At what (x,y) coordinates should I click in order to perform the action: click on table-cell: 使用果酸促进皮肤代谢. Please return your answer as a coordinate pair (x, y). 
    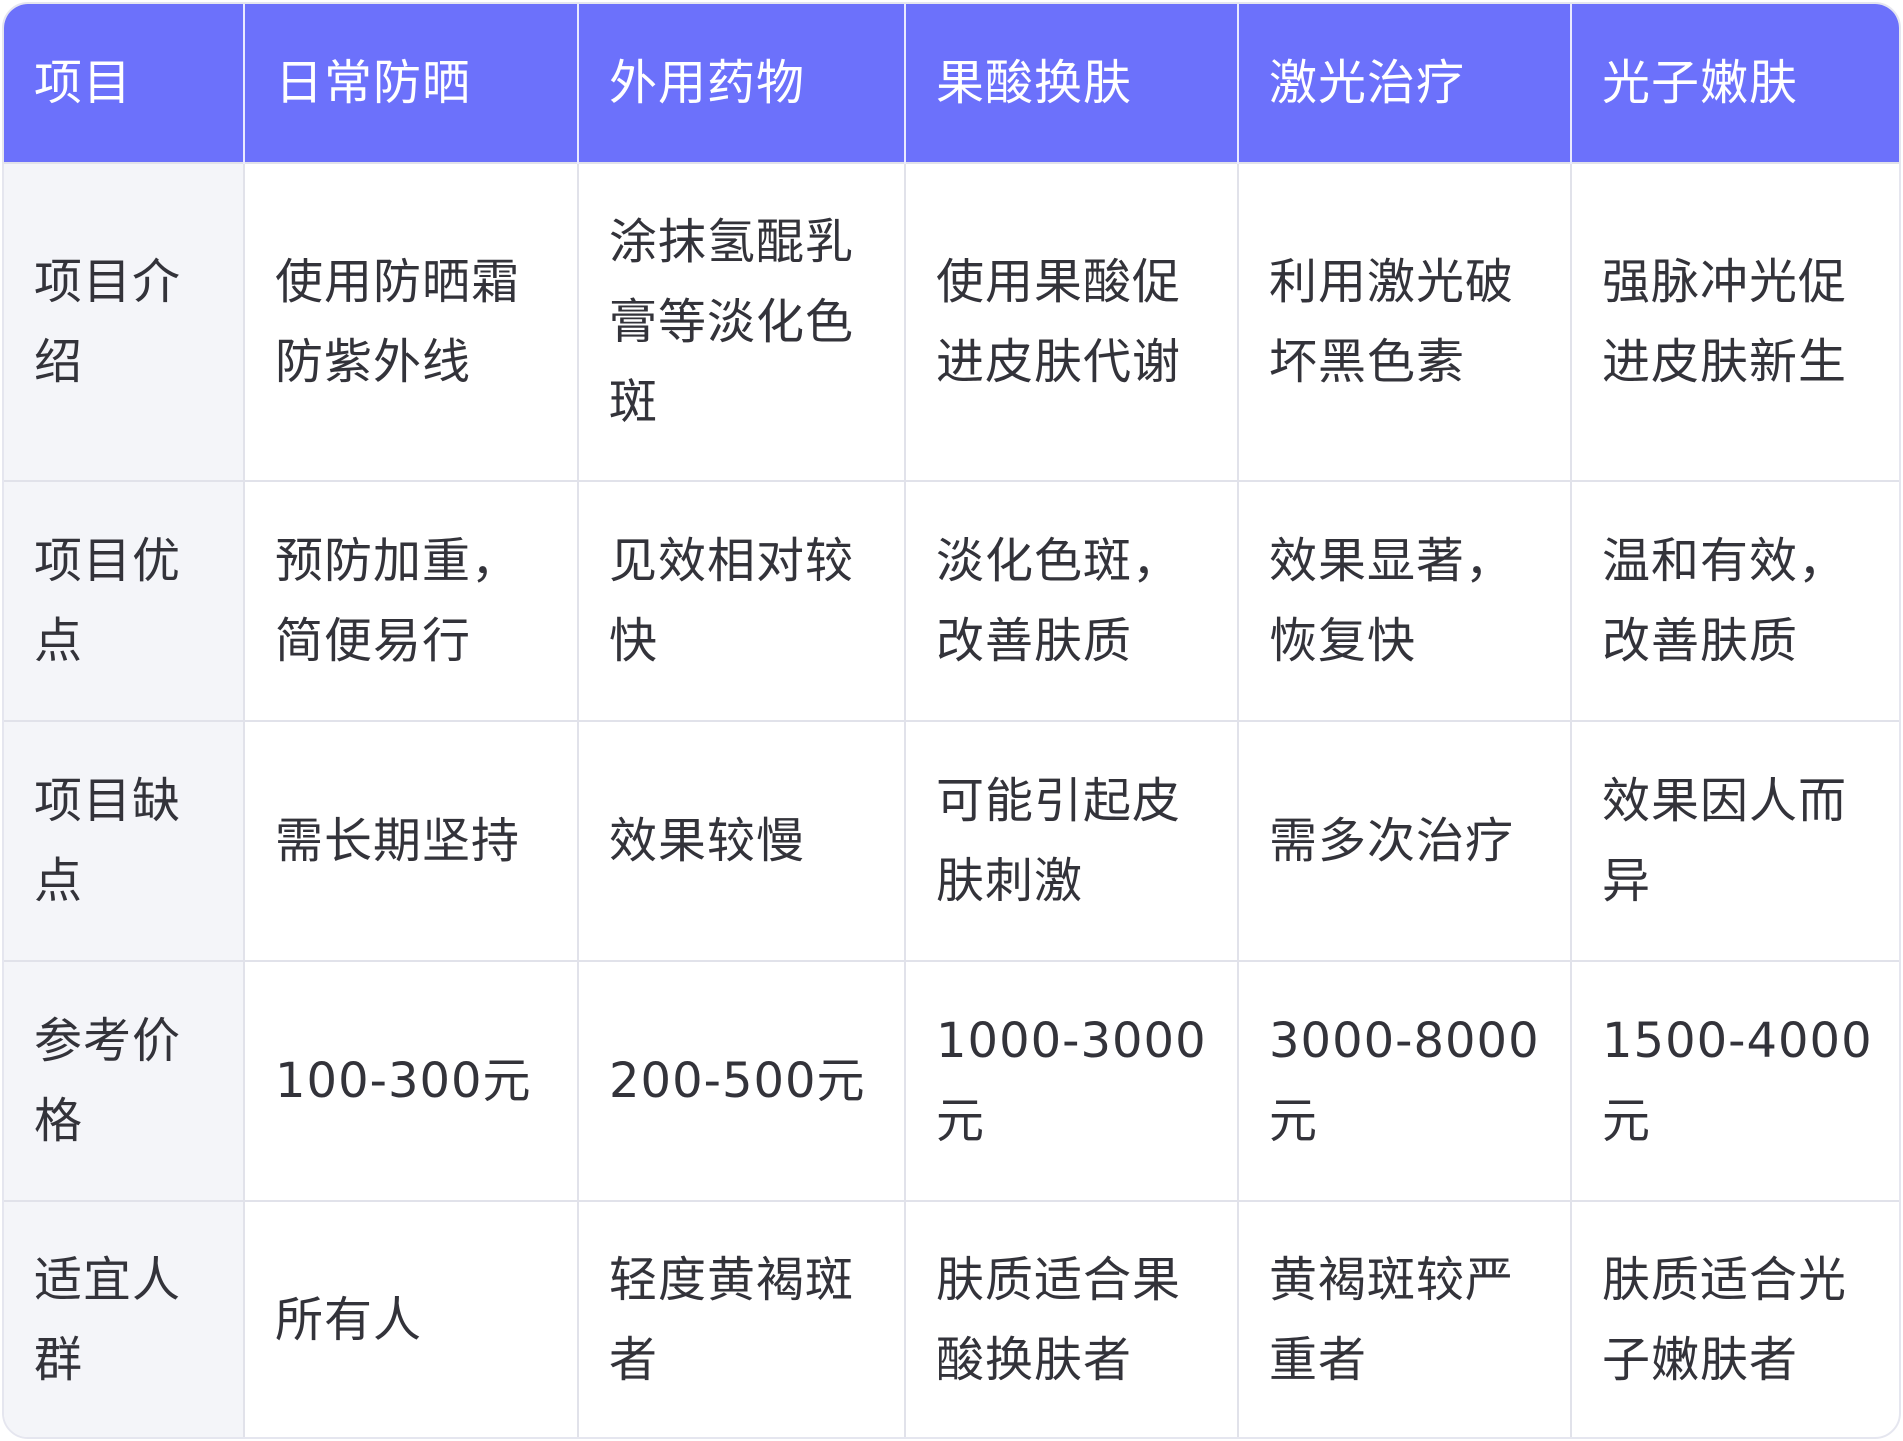
    Looking at the image, I should click on (1071, 321).